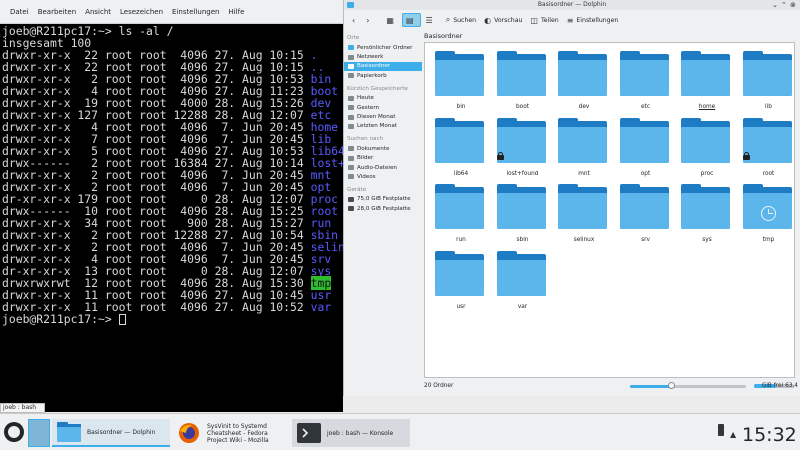 The width and height of the screenshot is (800, 450). What do you see at coordinates (793, 5) in the screenshot?
I see `close-icon: ⊗` at bounding box center [793, 5].